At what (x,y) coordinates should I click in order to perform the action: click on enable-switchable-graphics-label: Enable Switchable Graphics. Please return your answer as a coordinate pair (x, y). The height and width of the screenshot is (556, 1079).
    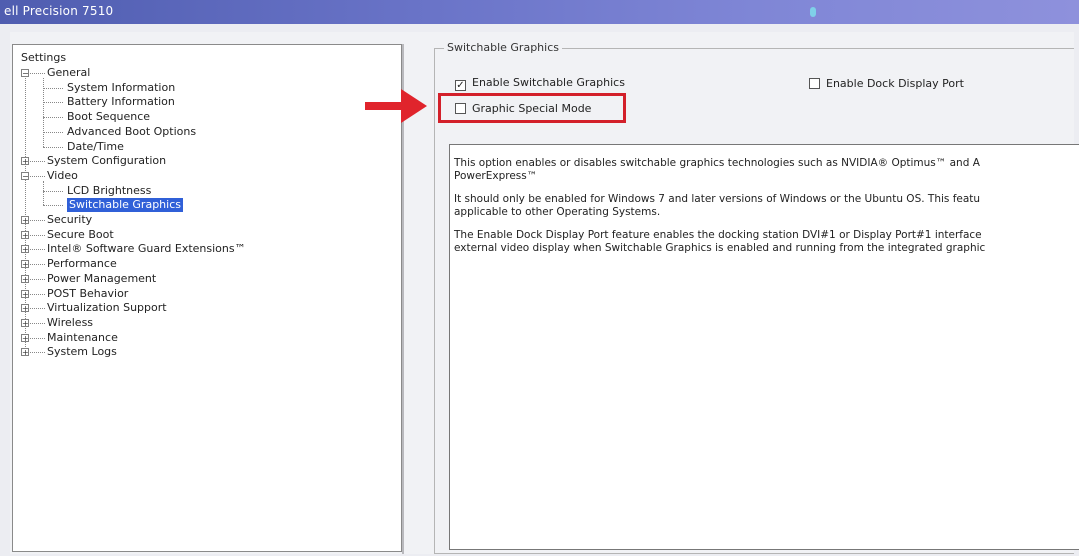
    Looking at the image, I should click on (548, 82).